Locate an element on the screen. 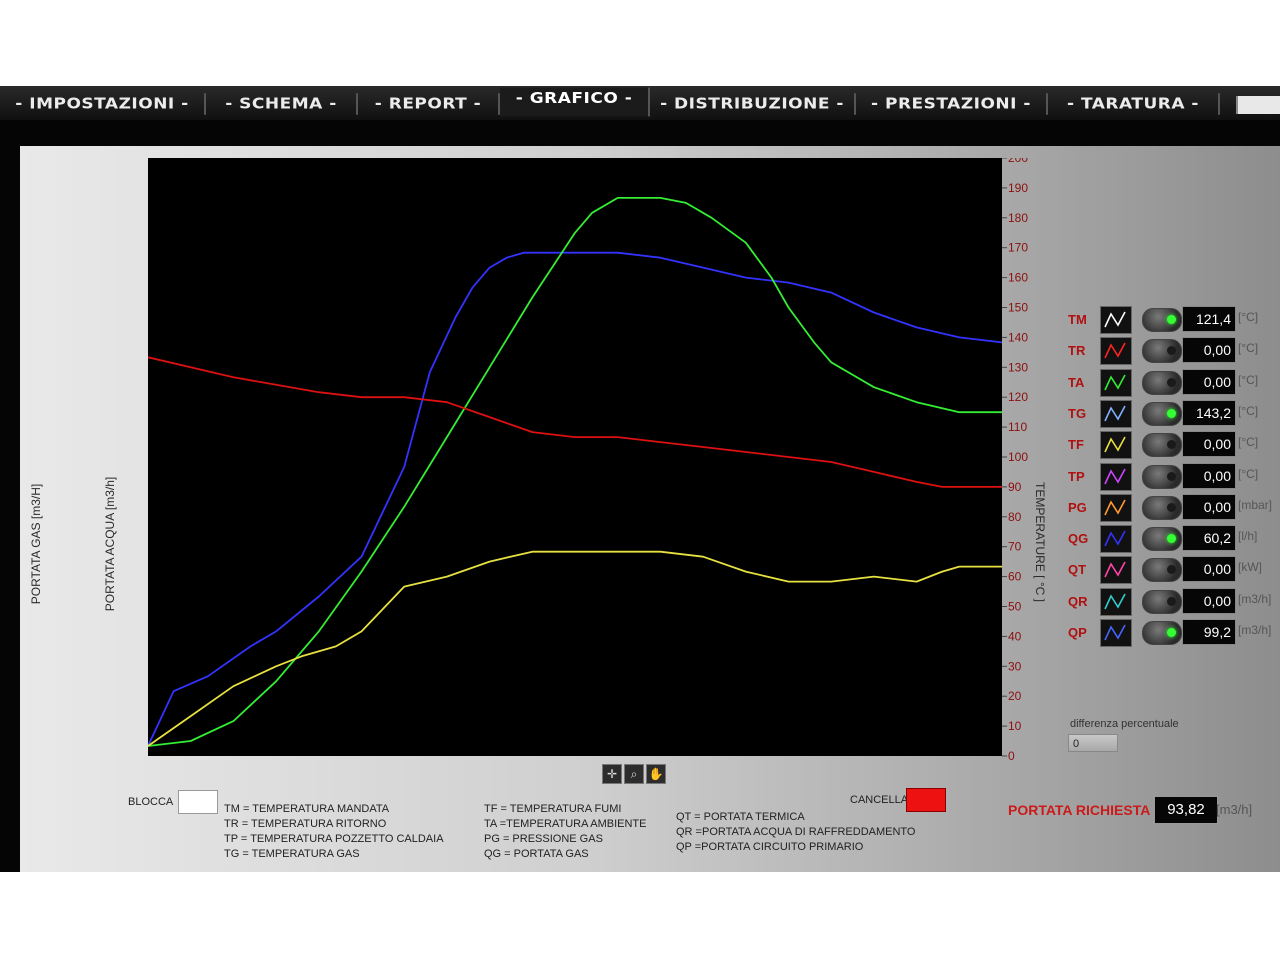  channel-code: TP is located at coordinates (1076, 476).